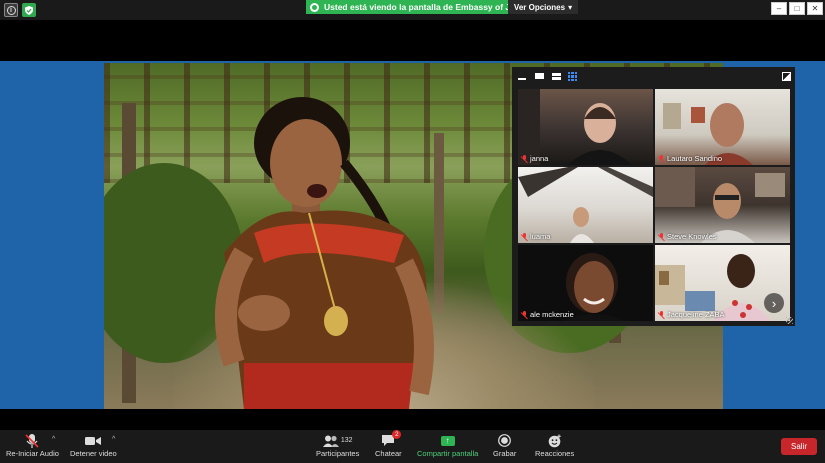 The image size is (825, 463). I want to click on gallery-view-icon, so click(572, 76).